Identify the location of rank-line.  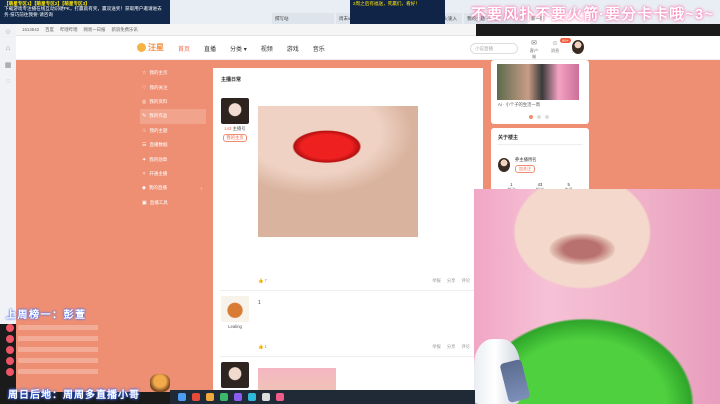
(58, 349).